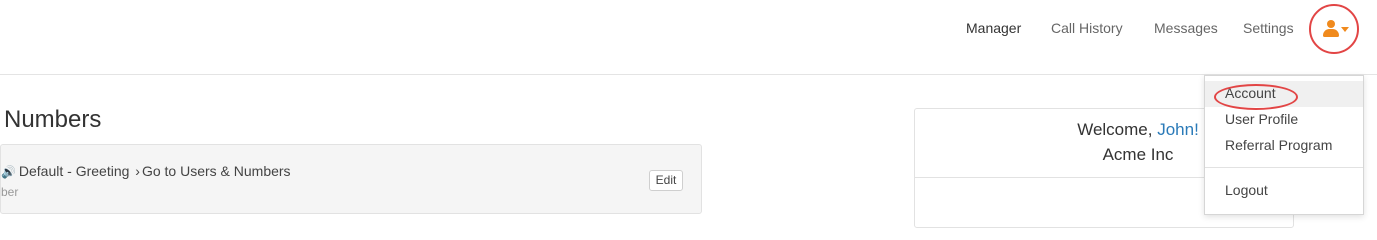 The width and height of the screenshot is (1377, 240). What do you see at coordinates (10, 192) in the screenshot?
I see `row-subtext: ber` at bounding box center [10, 192].